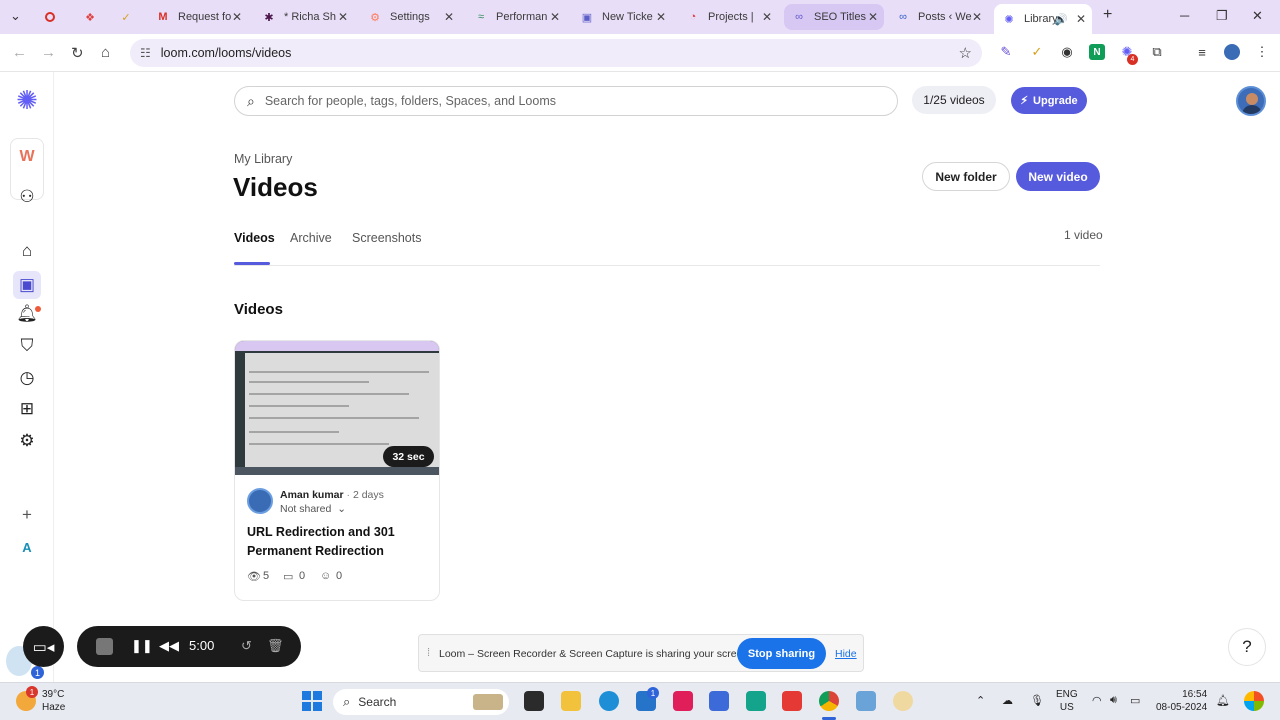 The height and width of the screenshot is (720, 1280). I want to click on tab-library: ✺ Library 🔊 ✕, so click(1043, 19).